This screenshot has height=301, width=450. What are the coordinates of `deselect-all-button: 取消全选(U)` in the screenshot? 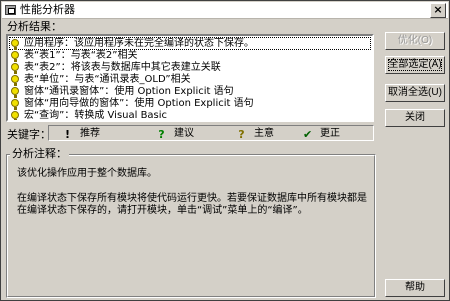 It's located at (415, 93).